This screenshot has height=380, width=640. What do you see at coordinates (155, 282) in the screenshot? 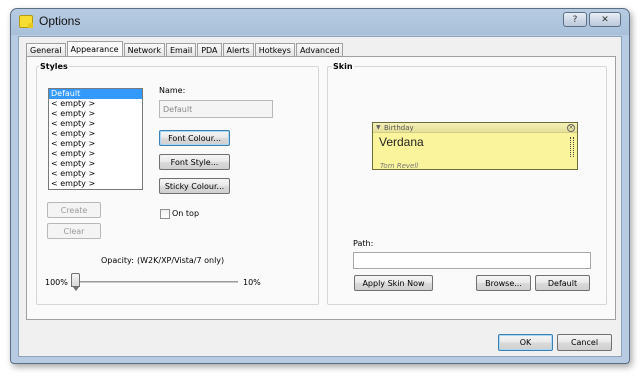
I see `opacity-slider-track` at bounding box center [155, 282].